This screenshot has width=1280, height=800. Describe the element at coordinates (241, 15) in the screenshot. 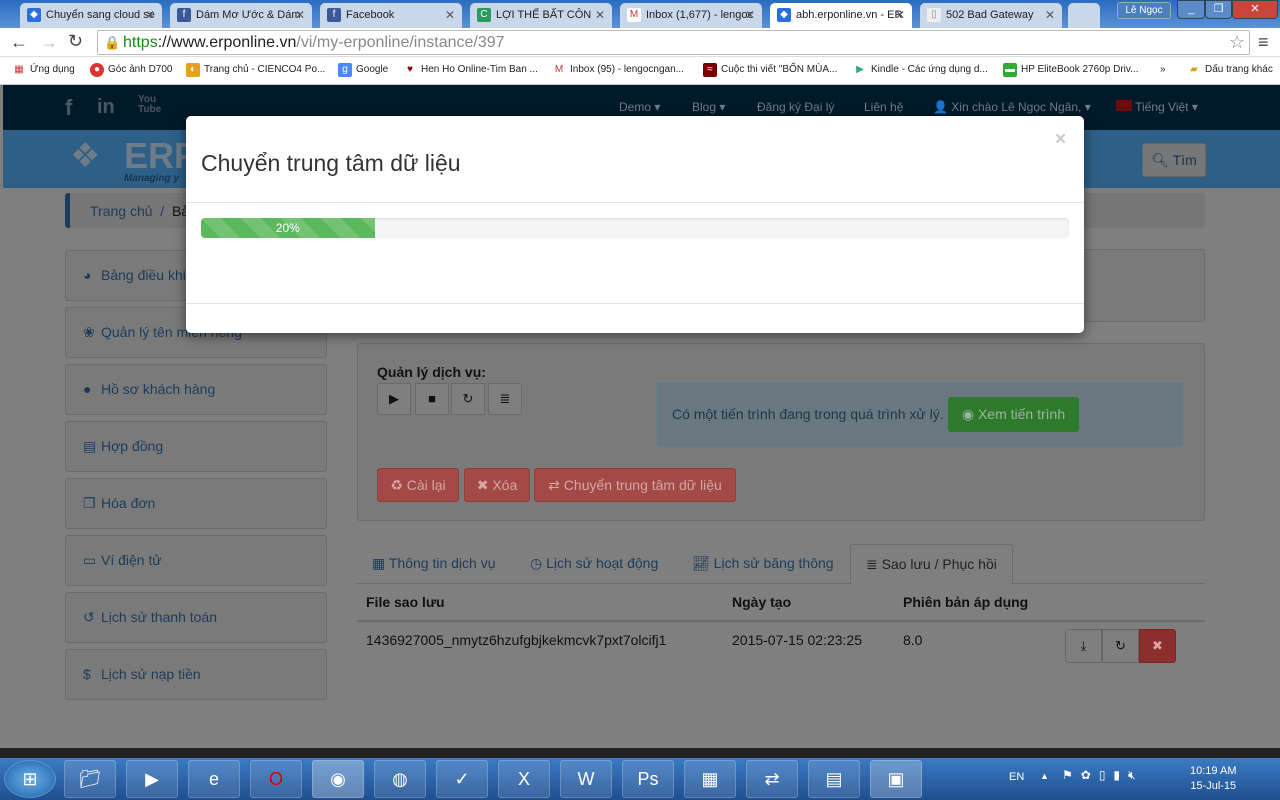

I see `browser-tab: f Dám Mơ Ước & Dám ✕` at that location.